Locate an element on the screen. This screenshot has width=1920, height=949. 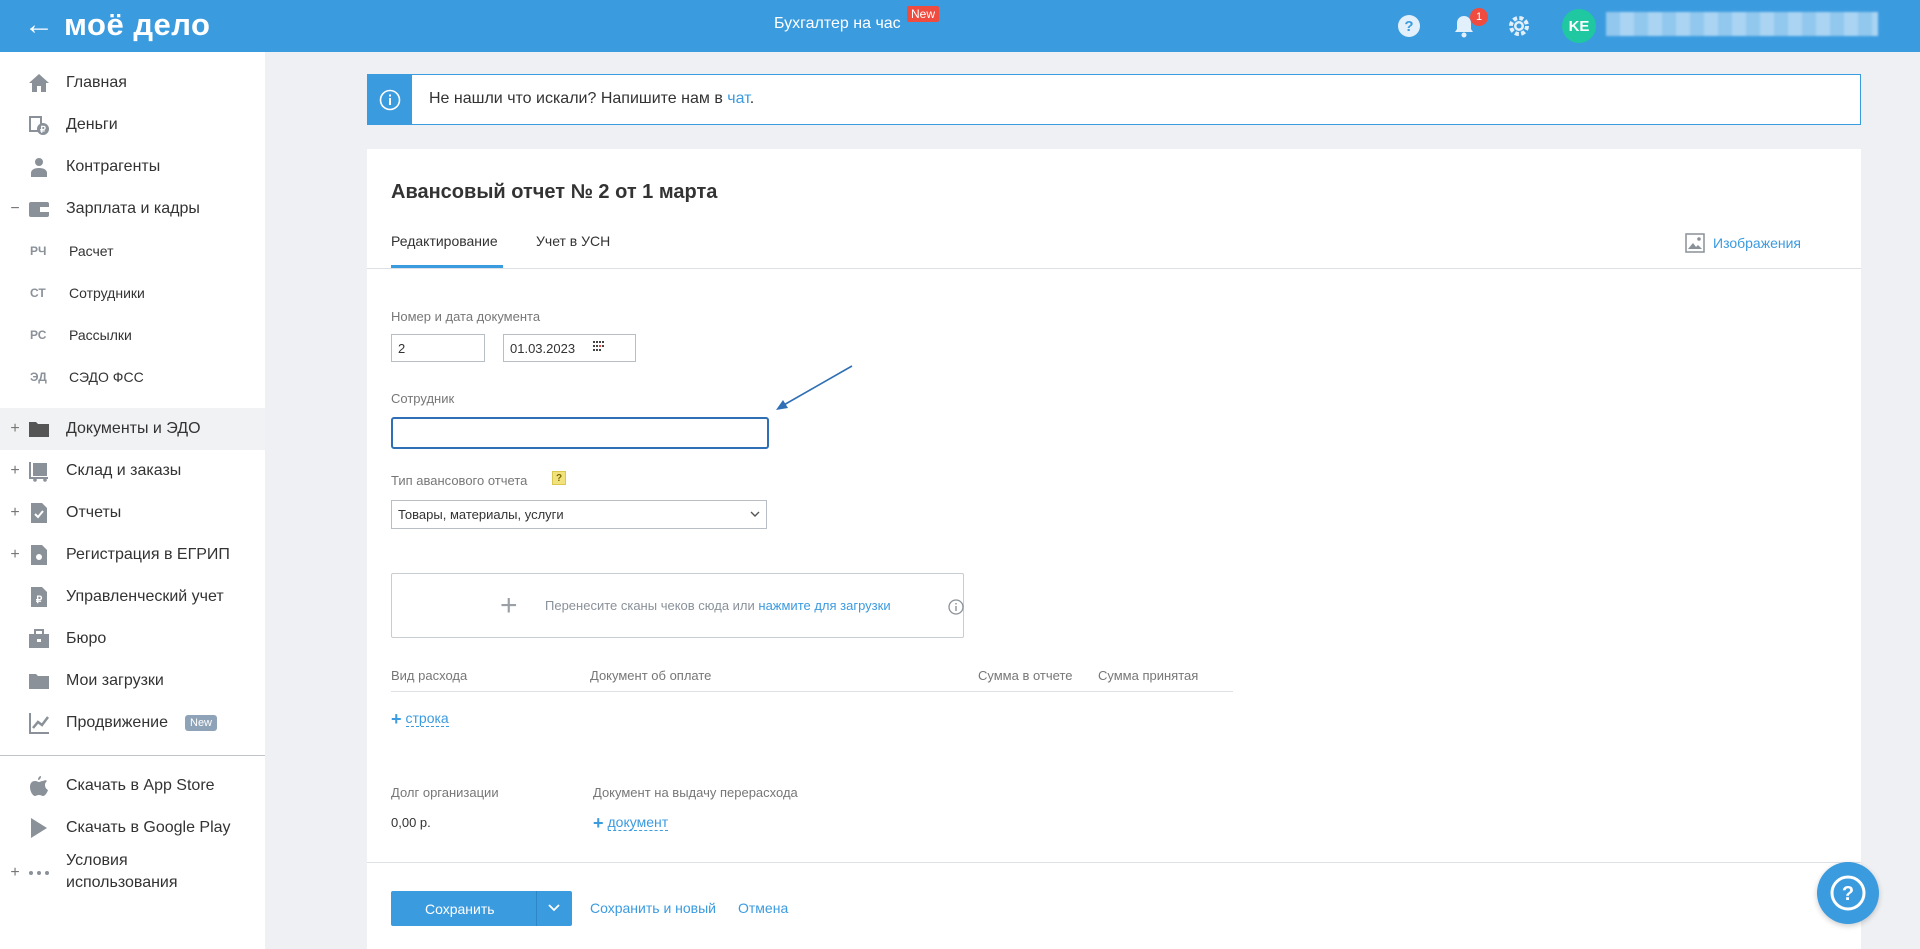
upload-link: нажмите для загрузки is located at coordinates (824, 605).